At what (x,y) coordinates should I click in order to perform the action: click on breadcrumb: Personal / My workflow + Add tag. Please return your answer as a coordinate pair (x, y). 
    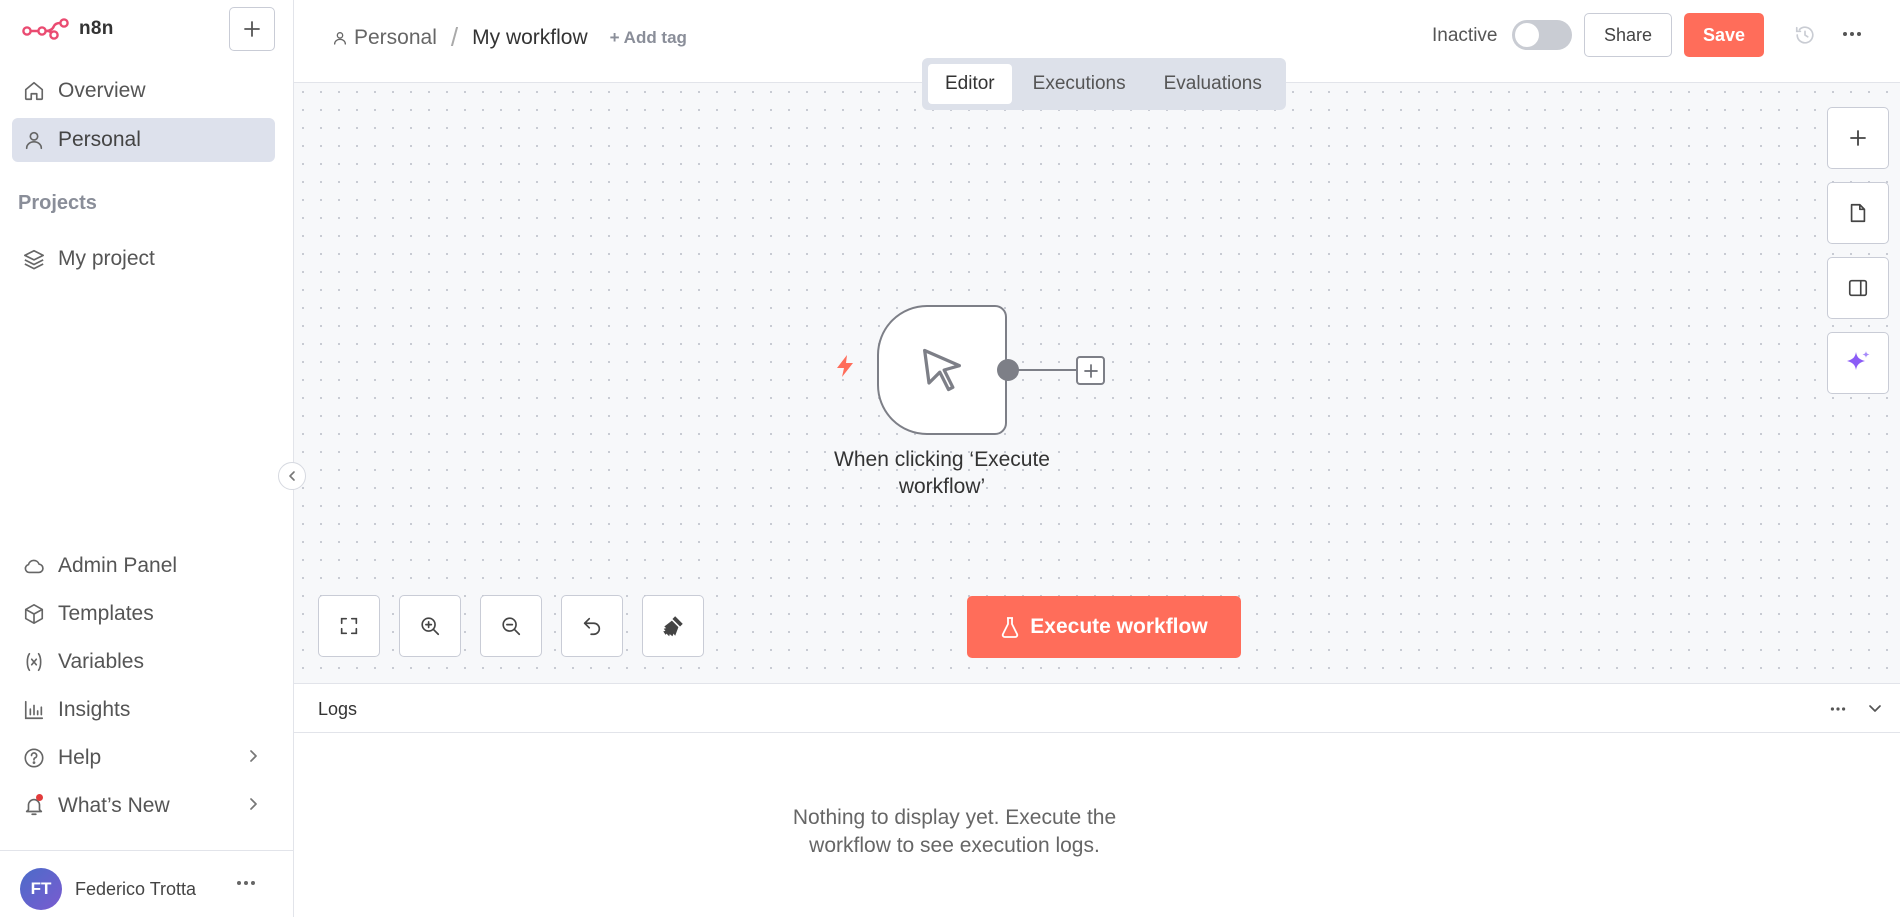
    Looking at the image, I should click on (509, 37).